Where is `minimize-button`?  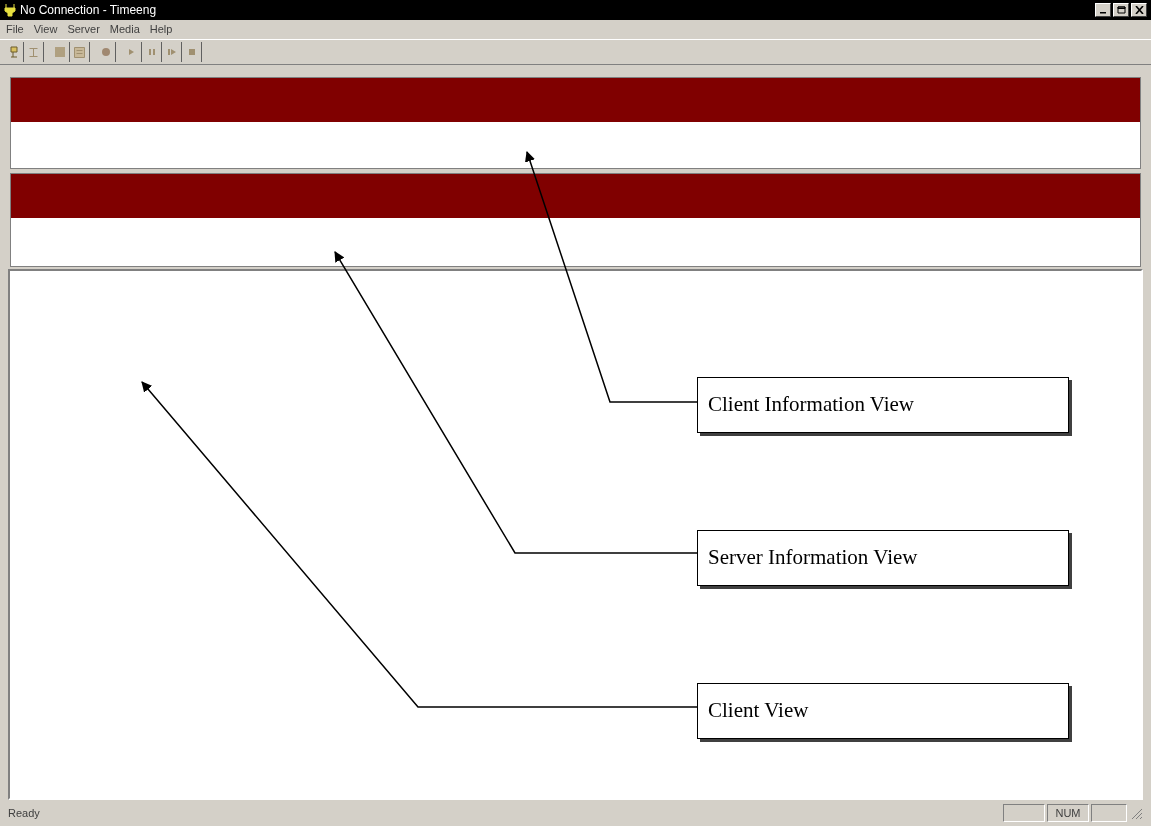 minimize-button is located at coordinates (1103, 10).